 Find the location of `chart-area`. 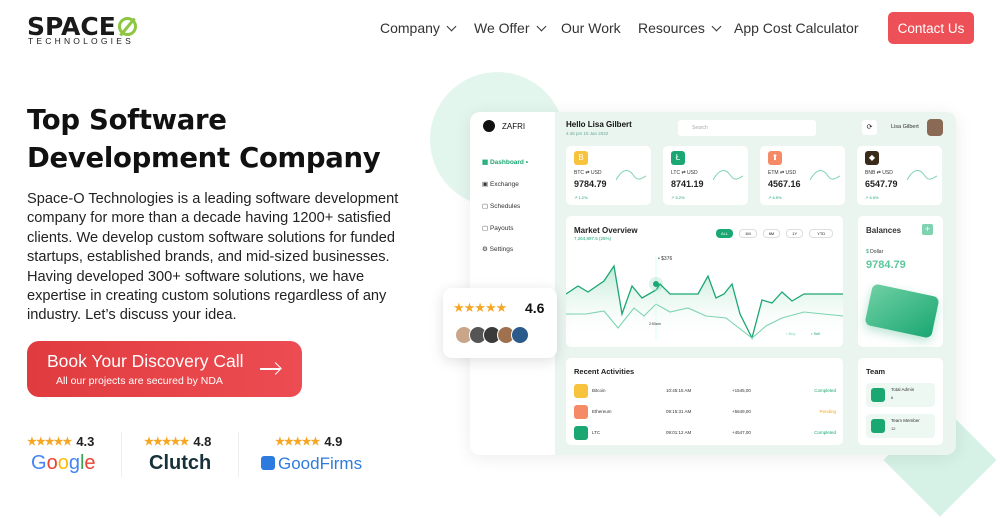

chart-area is located at coordinates (704, 303).